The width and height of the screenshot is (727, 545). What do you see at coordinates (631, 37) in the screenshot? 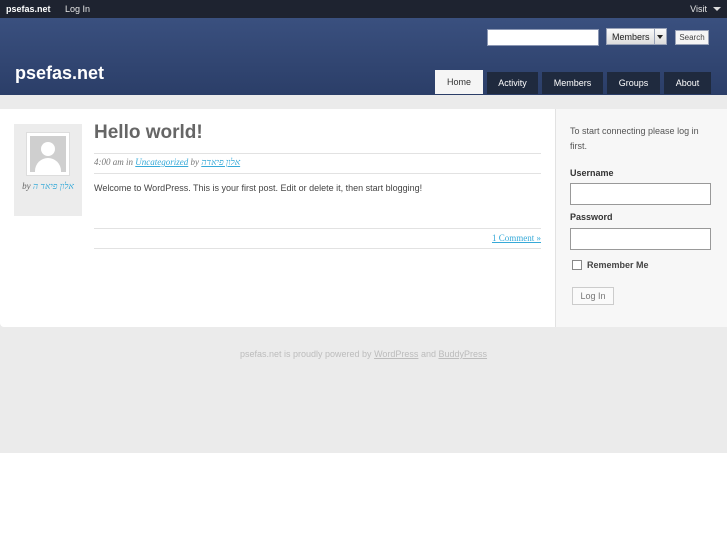
I see `search-scope-value: Members` at bounding box center [631, 37].